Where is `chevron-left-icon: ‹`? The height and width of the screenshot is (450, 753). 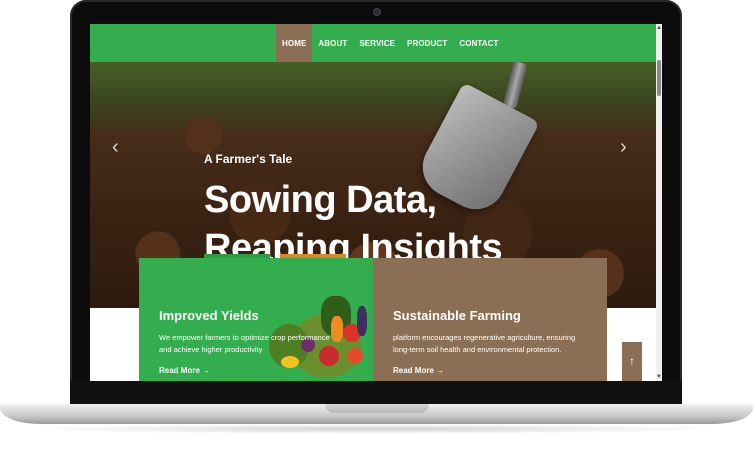
chevron-left-icon: ‹ is located at coordinates (115, 147).